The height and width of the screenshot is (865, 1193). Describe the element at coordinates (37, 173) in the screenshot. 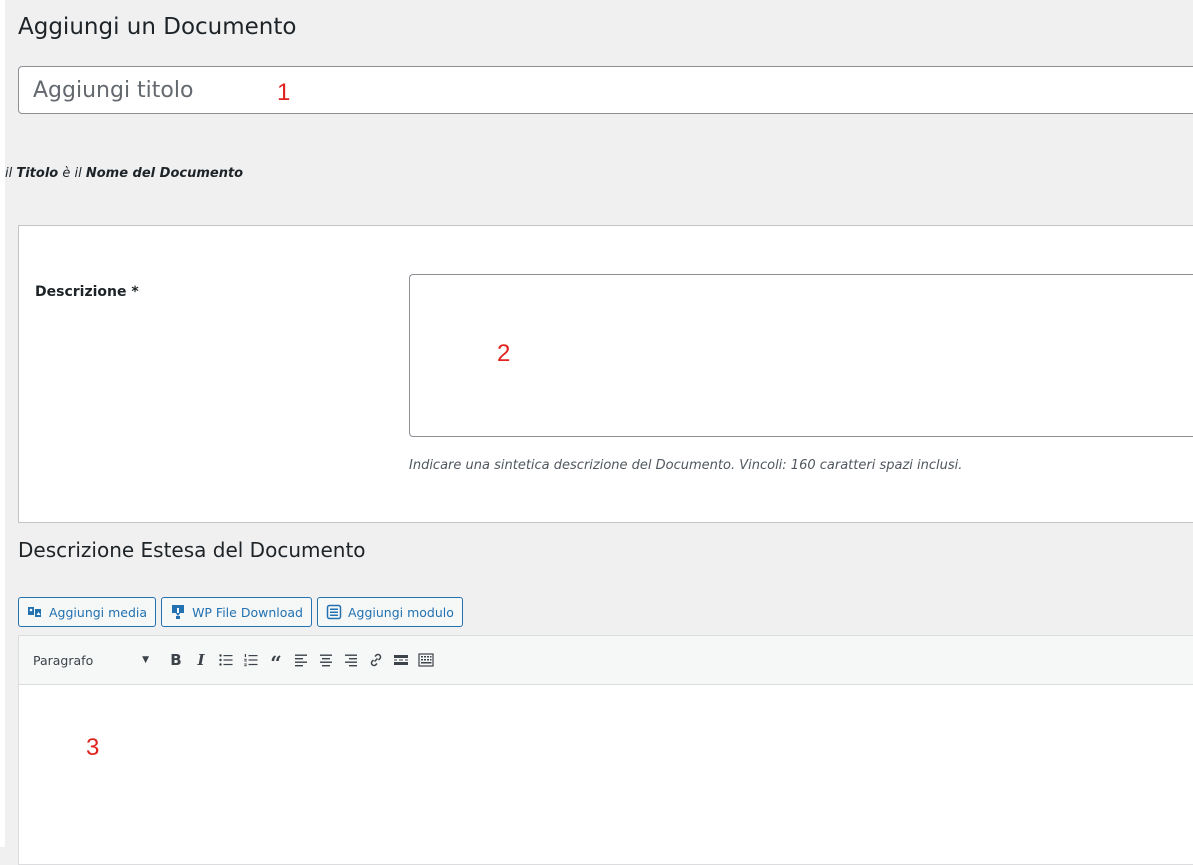

I see `title-hint-bold-title: Titolo` at that location.